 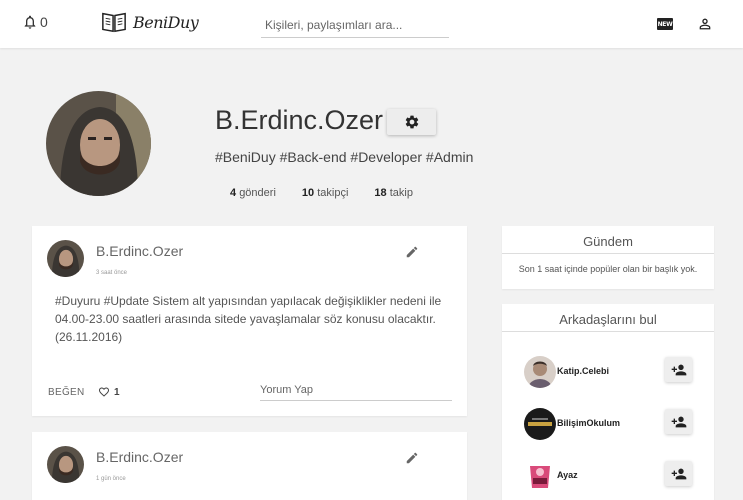 What do you see at coordinates (355, 25) in the screenshot?
I see `search-input` at bounding box center [355, 25].